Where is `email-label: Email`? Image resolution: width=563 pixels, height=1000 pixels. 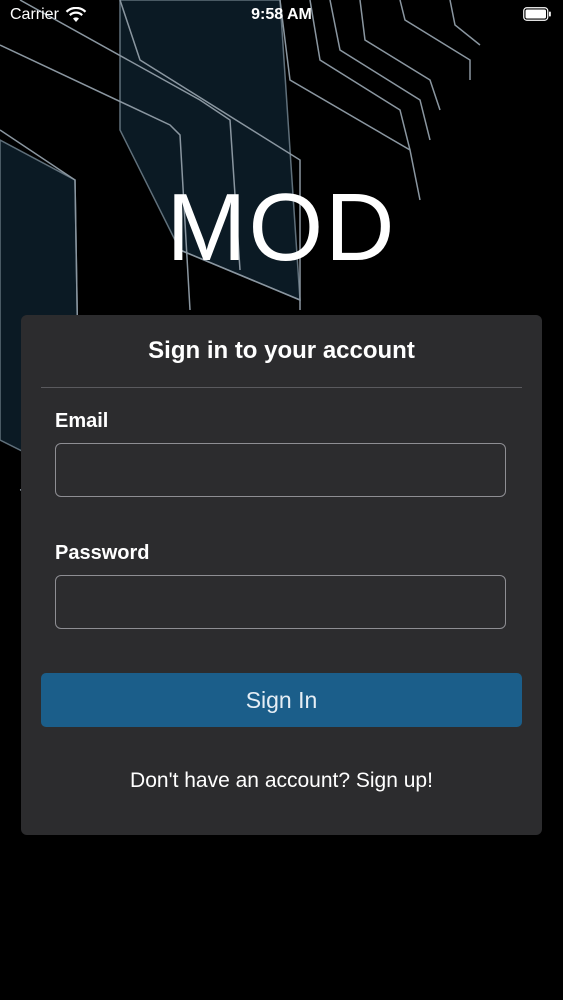
email-label: Email is located at coordinates (82, 421).